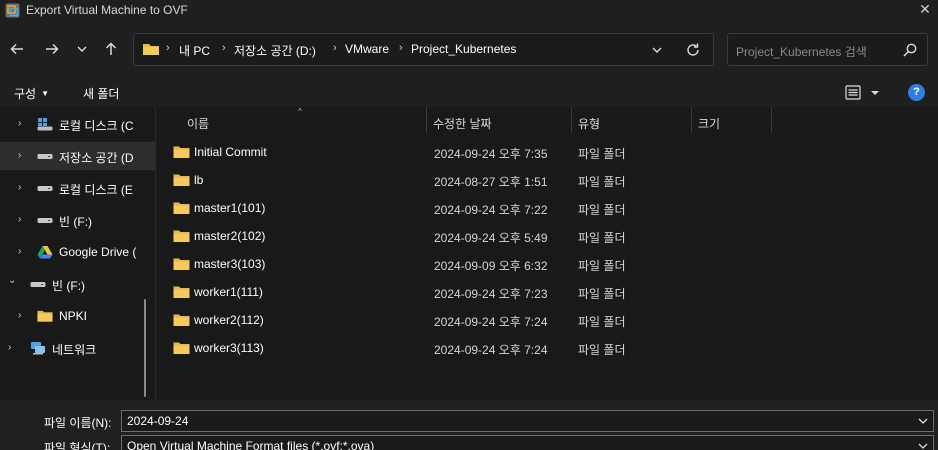  What do you see at coordinates (45, 252) in the screenshot?
I see `google-drive-icon` at bounding box center [45, 252].